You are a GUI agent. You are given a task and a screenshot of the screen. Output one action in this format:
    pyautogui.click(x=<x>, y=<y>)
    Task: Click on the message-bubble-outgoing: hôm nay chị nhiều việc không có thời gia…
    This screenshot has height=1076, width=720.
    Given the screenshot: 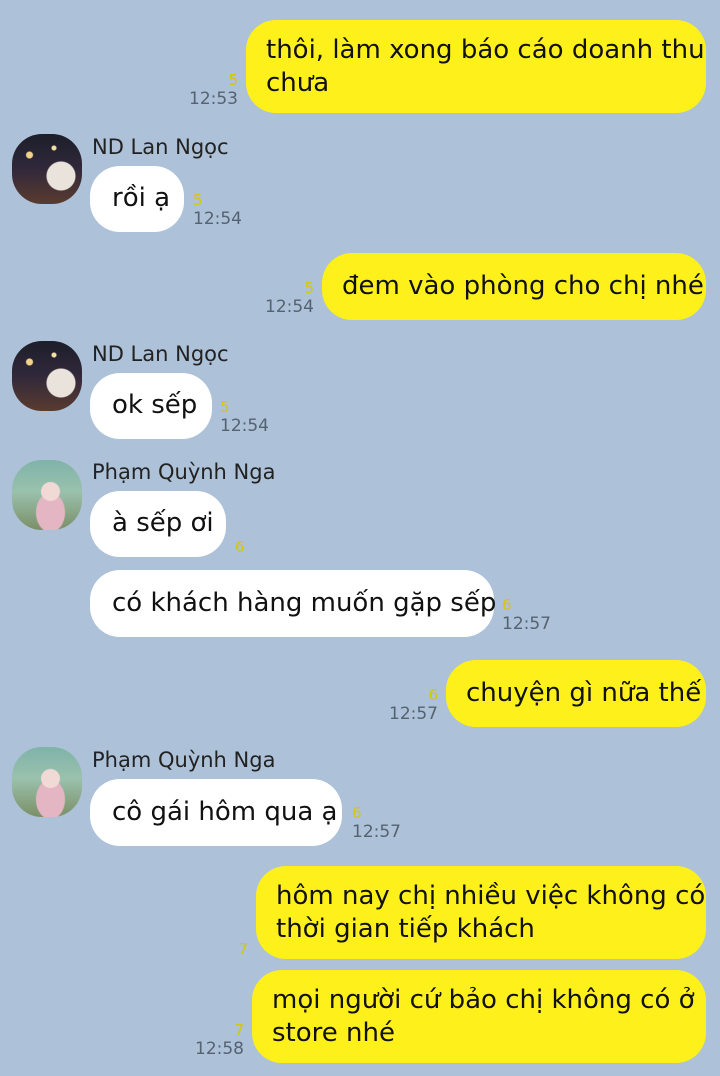 What is the action you would take?
    pyautogui.click(x=481, y=912)
    